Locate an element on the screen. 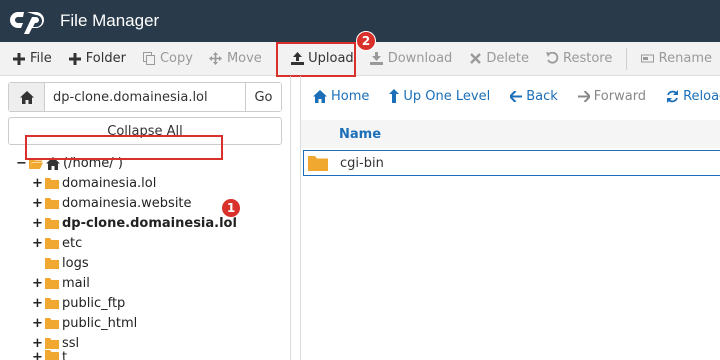  arrow-left-icon is located at coordinates (516, 96).